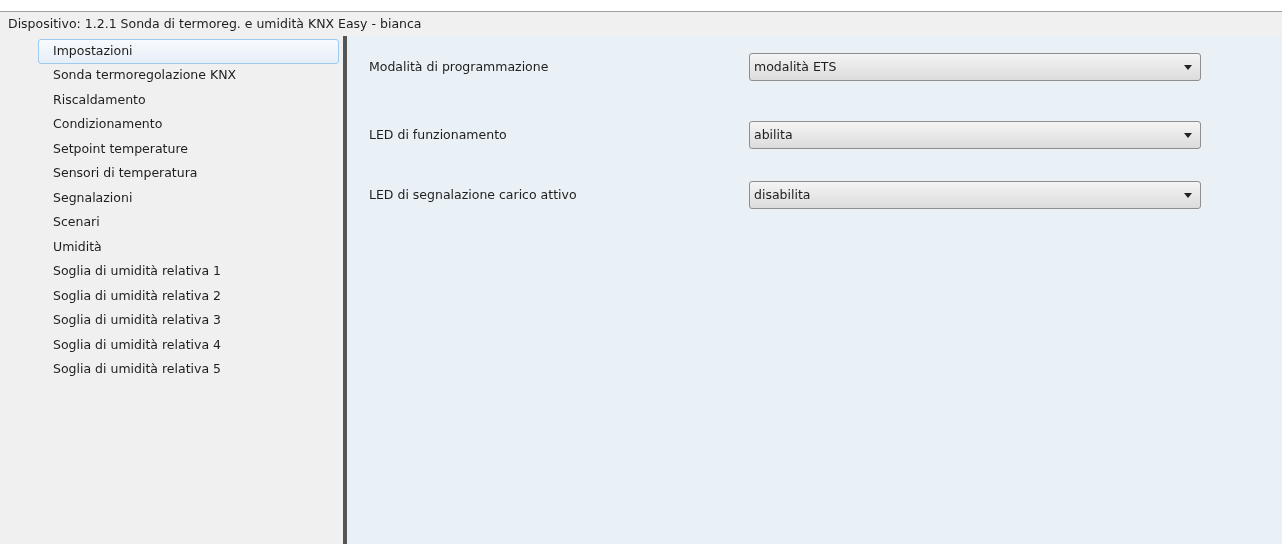 This screenshot has height=544, width=1282. I want to click on dropdown: abilita, so click(975, 135).